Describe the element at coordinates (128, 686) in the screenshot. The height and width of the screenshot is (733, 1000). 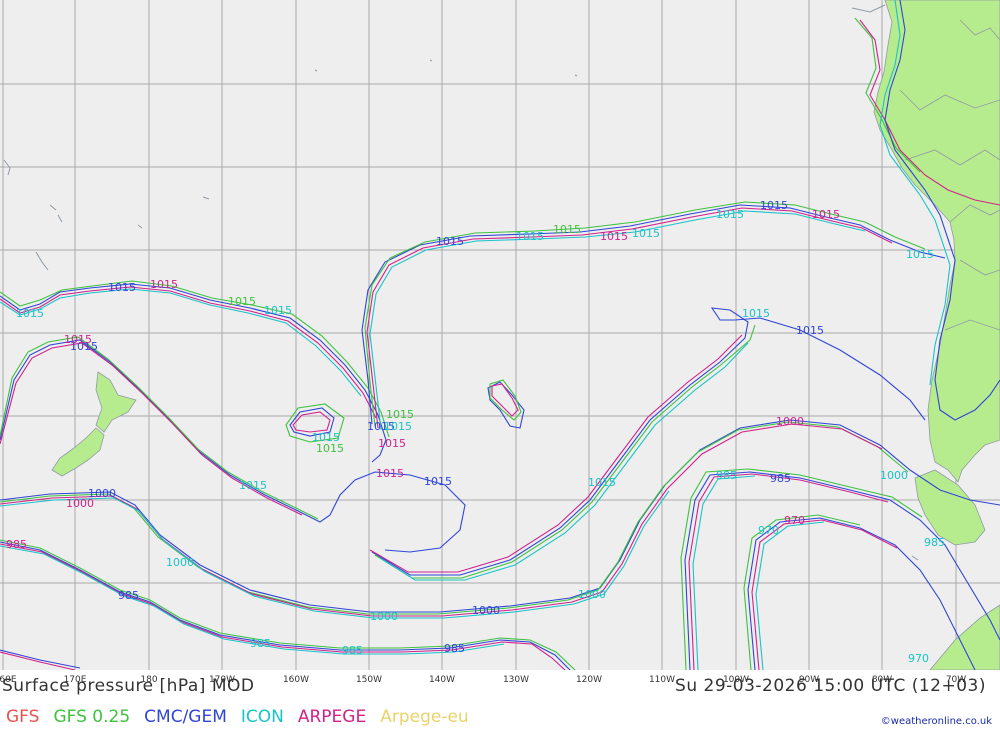
I see `map-title: Surface pressure [hPa] MOD` at that location.